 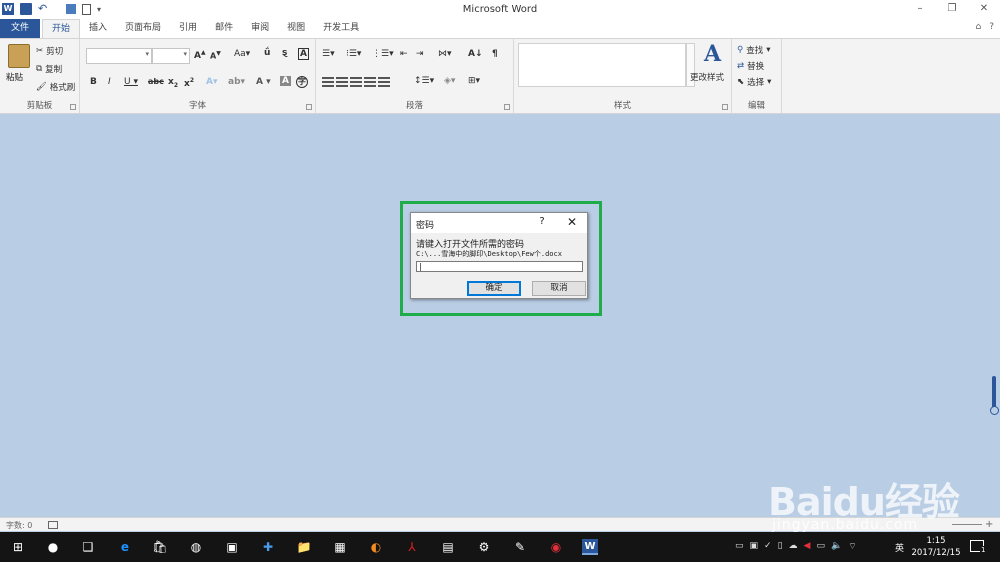 What do you see at coordinates (807, 546) in the screenshot?
I see `tray-icon-6: ◀` at bounding box center [807, 546].